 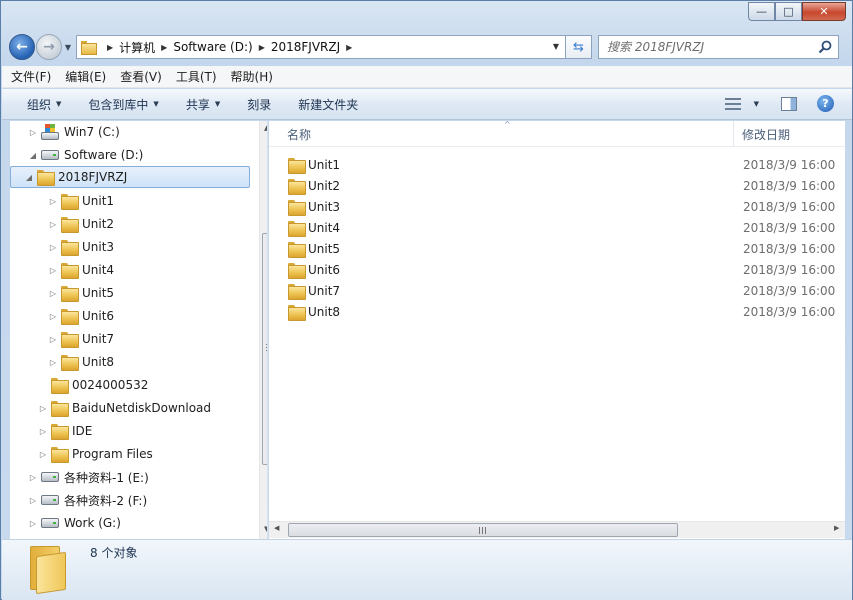 I want to click on menu-view: 查看(V), so click(x=141, y=76).